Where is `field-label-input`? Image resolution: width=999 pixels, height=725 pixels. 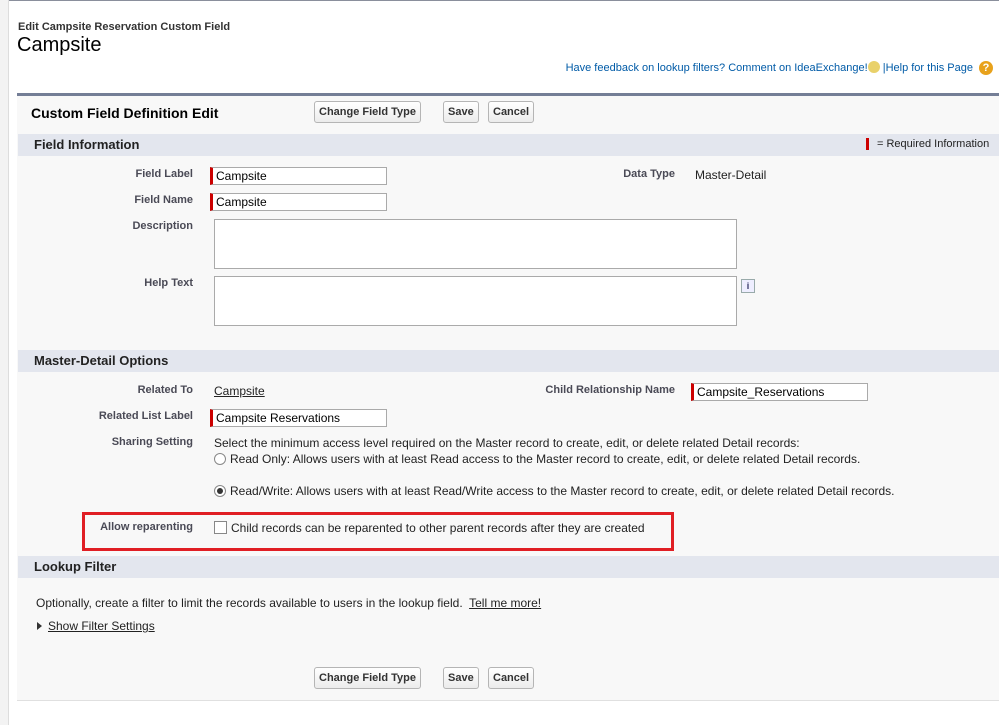 field-label-input is located at coordinates (298, 176).